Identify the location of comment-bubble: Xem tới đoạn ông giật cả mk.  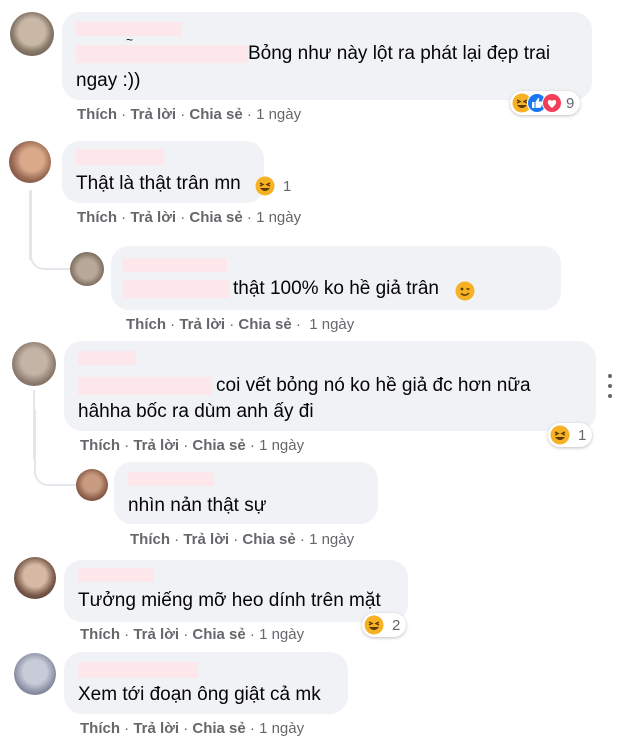
(206, 683).